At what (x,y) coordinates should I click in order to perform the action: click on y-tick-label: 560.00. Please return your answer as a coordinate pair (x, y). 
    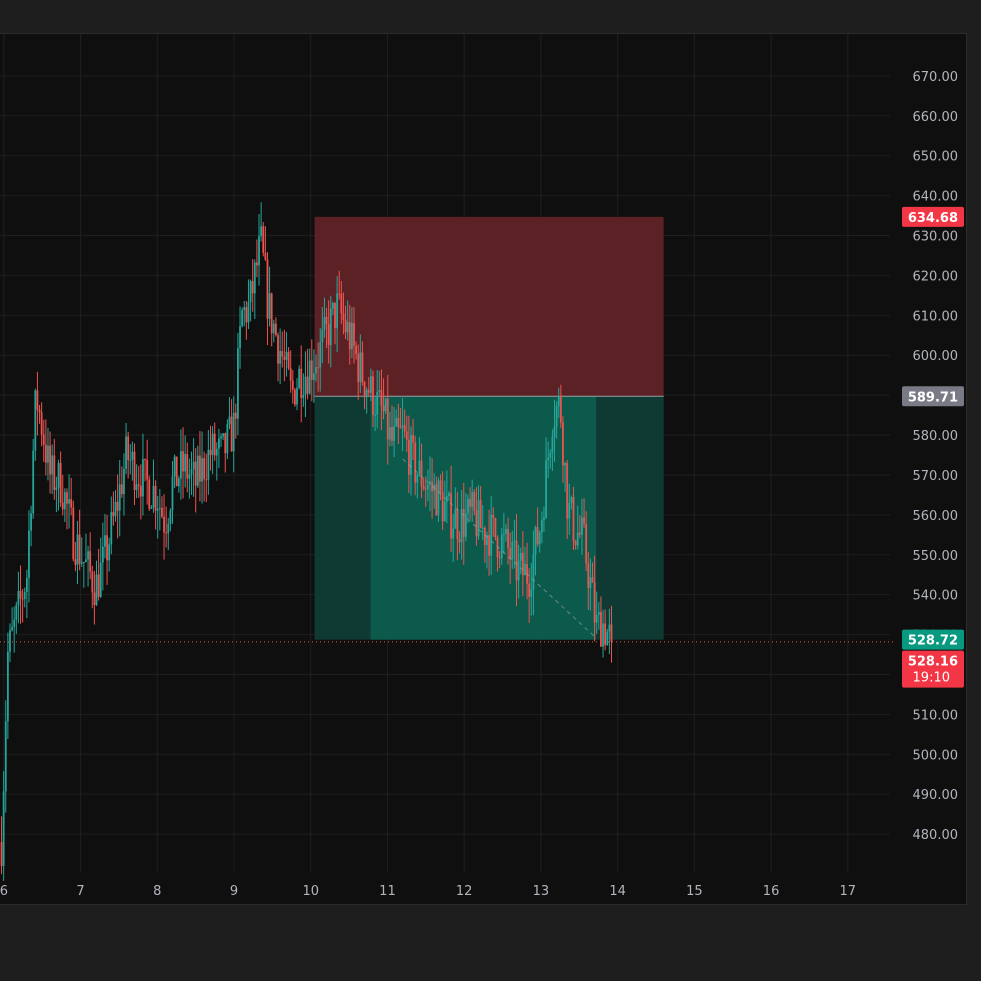
    Looking at the image, I should click on (936, 516).